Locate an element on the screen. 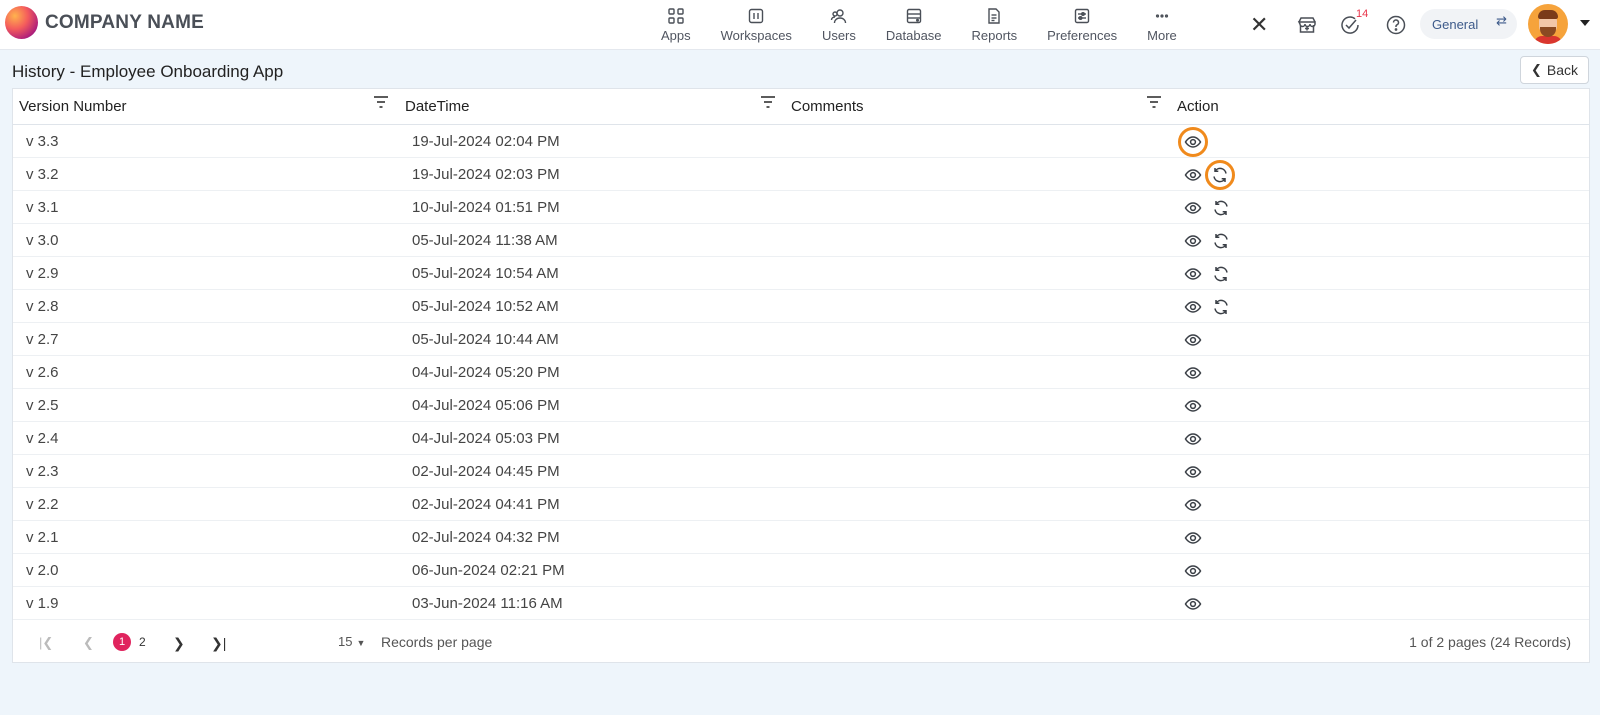 This screenshot has width=1600, height=715. version-cell: v 3.3 is located at coordinates (42, 141).